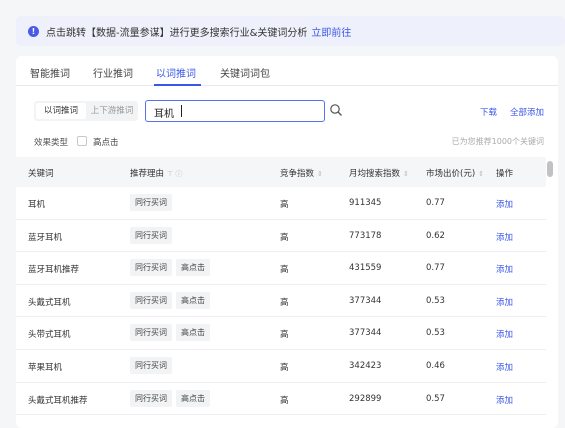 The height and width of the screenshot is (428, 565). Describe the element at coordinates (365, 365) in the screenshot. I see `search-index-cell: 342423` at that location.